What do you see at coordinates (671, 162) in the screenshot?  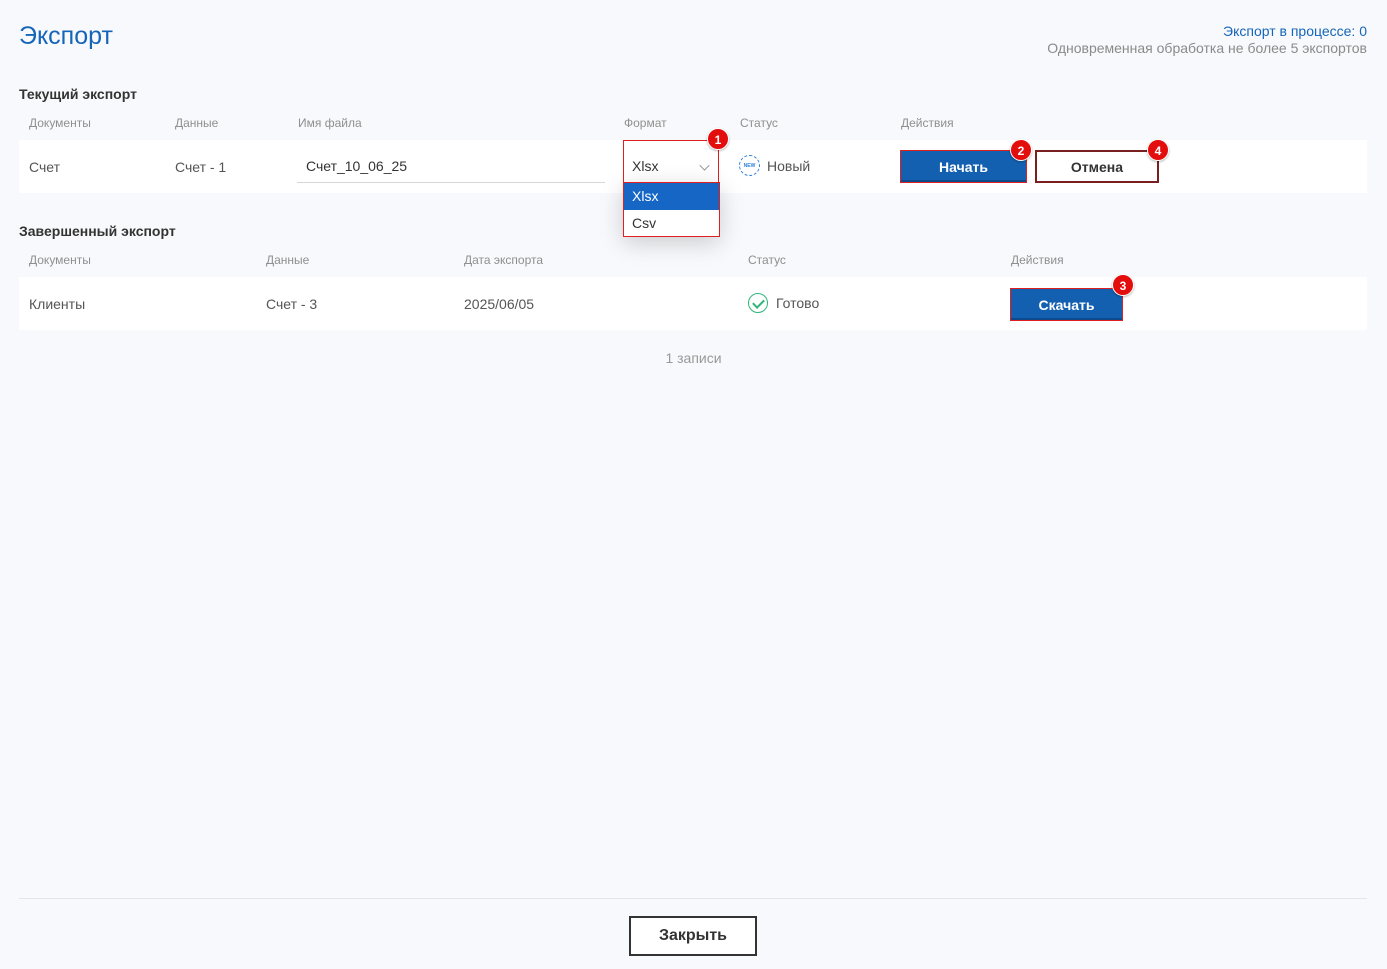 I see `format-select: Xlsx` at bounding box center [671, 162].